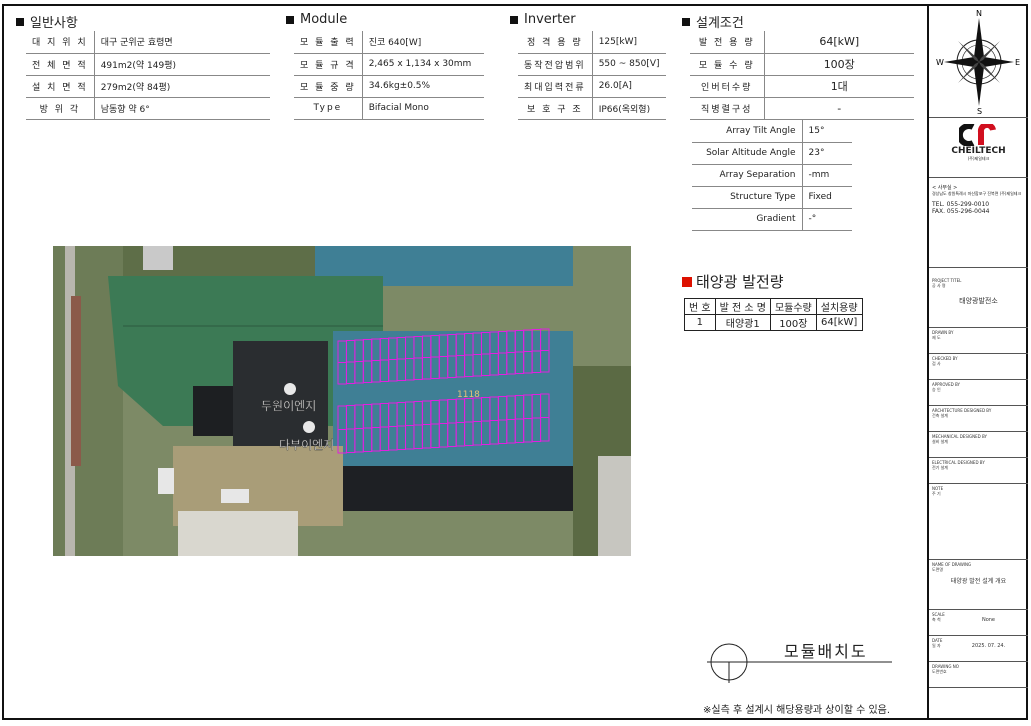 The width and height of the screenshot is (1031, 726). Describe the element at coordinates (793, 322) in the screenshot. I see `station-cell: 100장` at that location.